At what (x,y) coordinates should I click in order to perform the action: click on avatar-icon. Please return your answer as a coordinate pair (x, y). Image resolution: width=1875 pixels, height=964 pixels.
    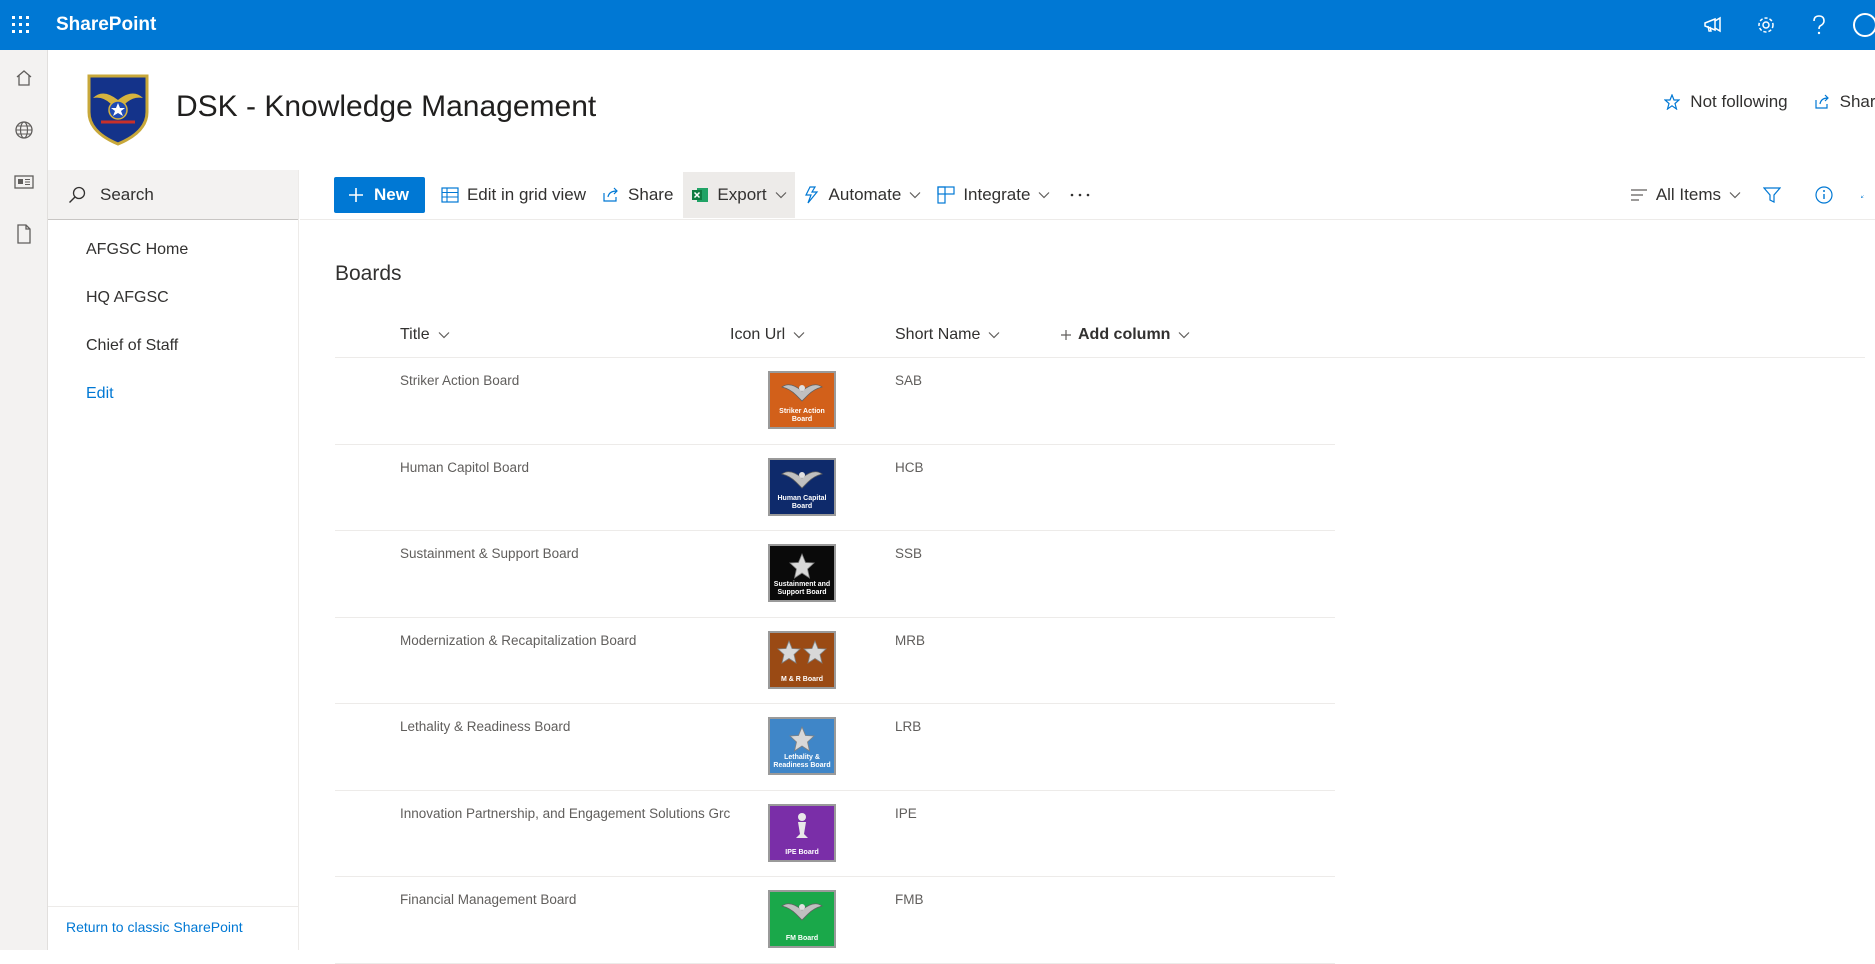
    Looking at the image, I should click on (1864, 25).